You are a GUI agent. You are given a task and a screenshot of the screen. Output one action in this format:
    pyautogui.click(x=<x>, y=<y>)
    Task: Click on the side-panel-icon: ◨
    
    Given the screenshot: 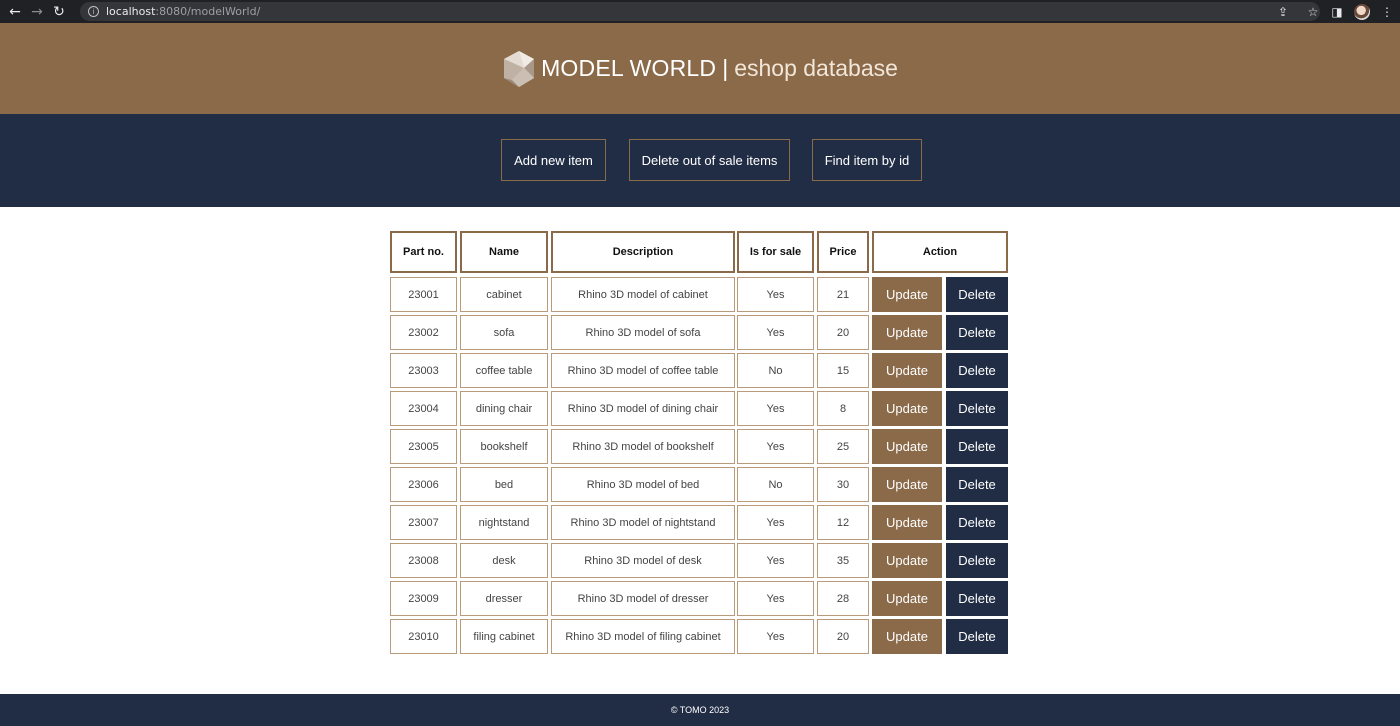 What is the action you would take?
    pyautogui.click(x=1337, y=12)
    